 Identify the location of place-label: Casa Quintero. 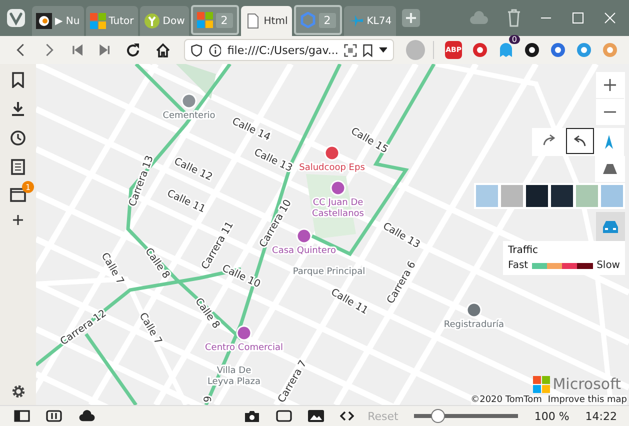
(304, 251).